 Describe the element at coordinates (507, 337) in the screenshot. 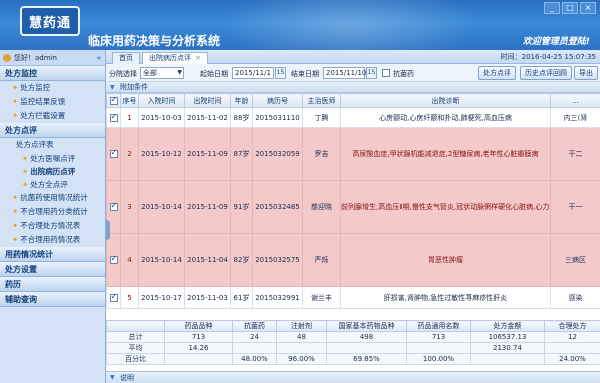

I see `summary-cell: 106537.13` at that location.